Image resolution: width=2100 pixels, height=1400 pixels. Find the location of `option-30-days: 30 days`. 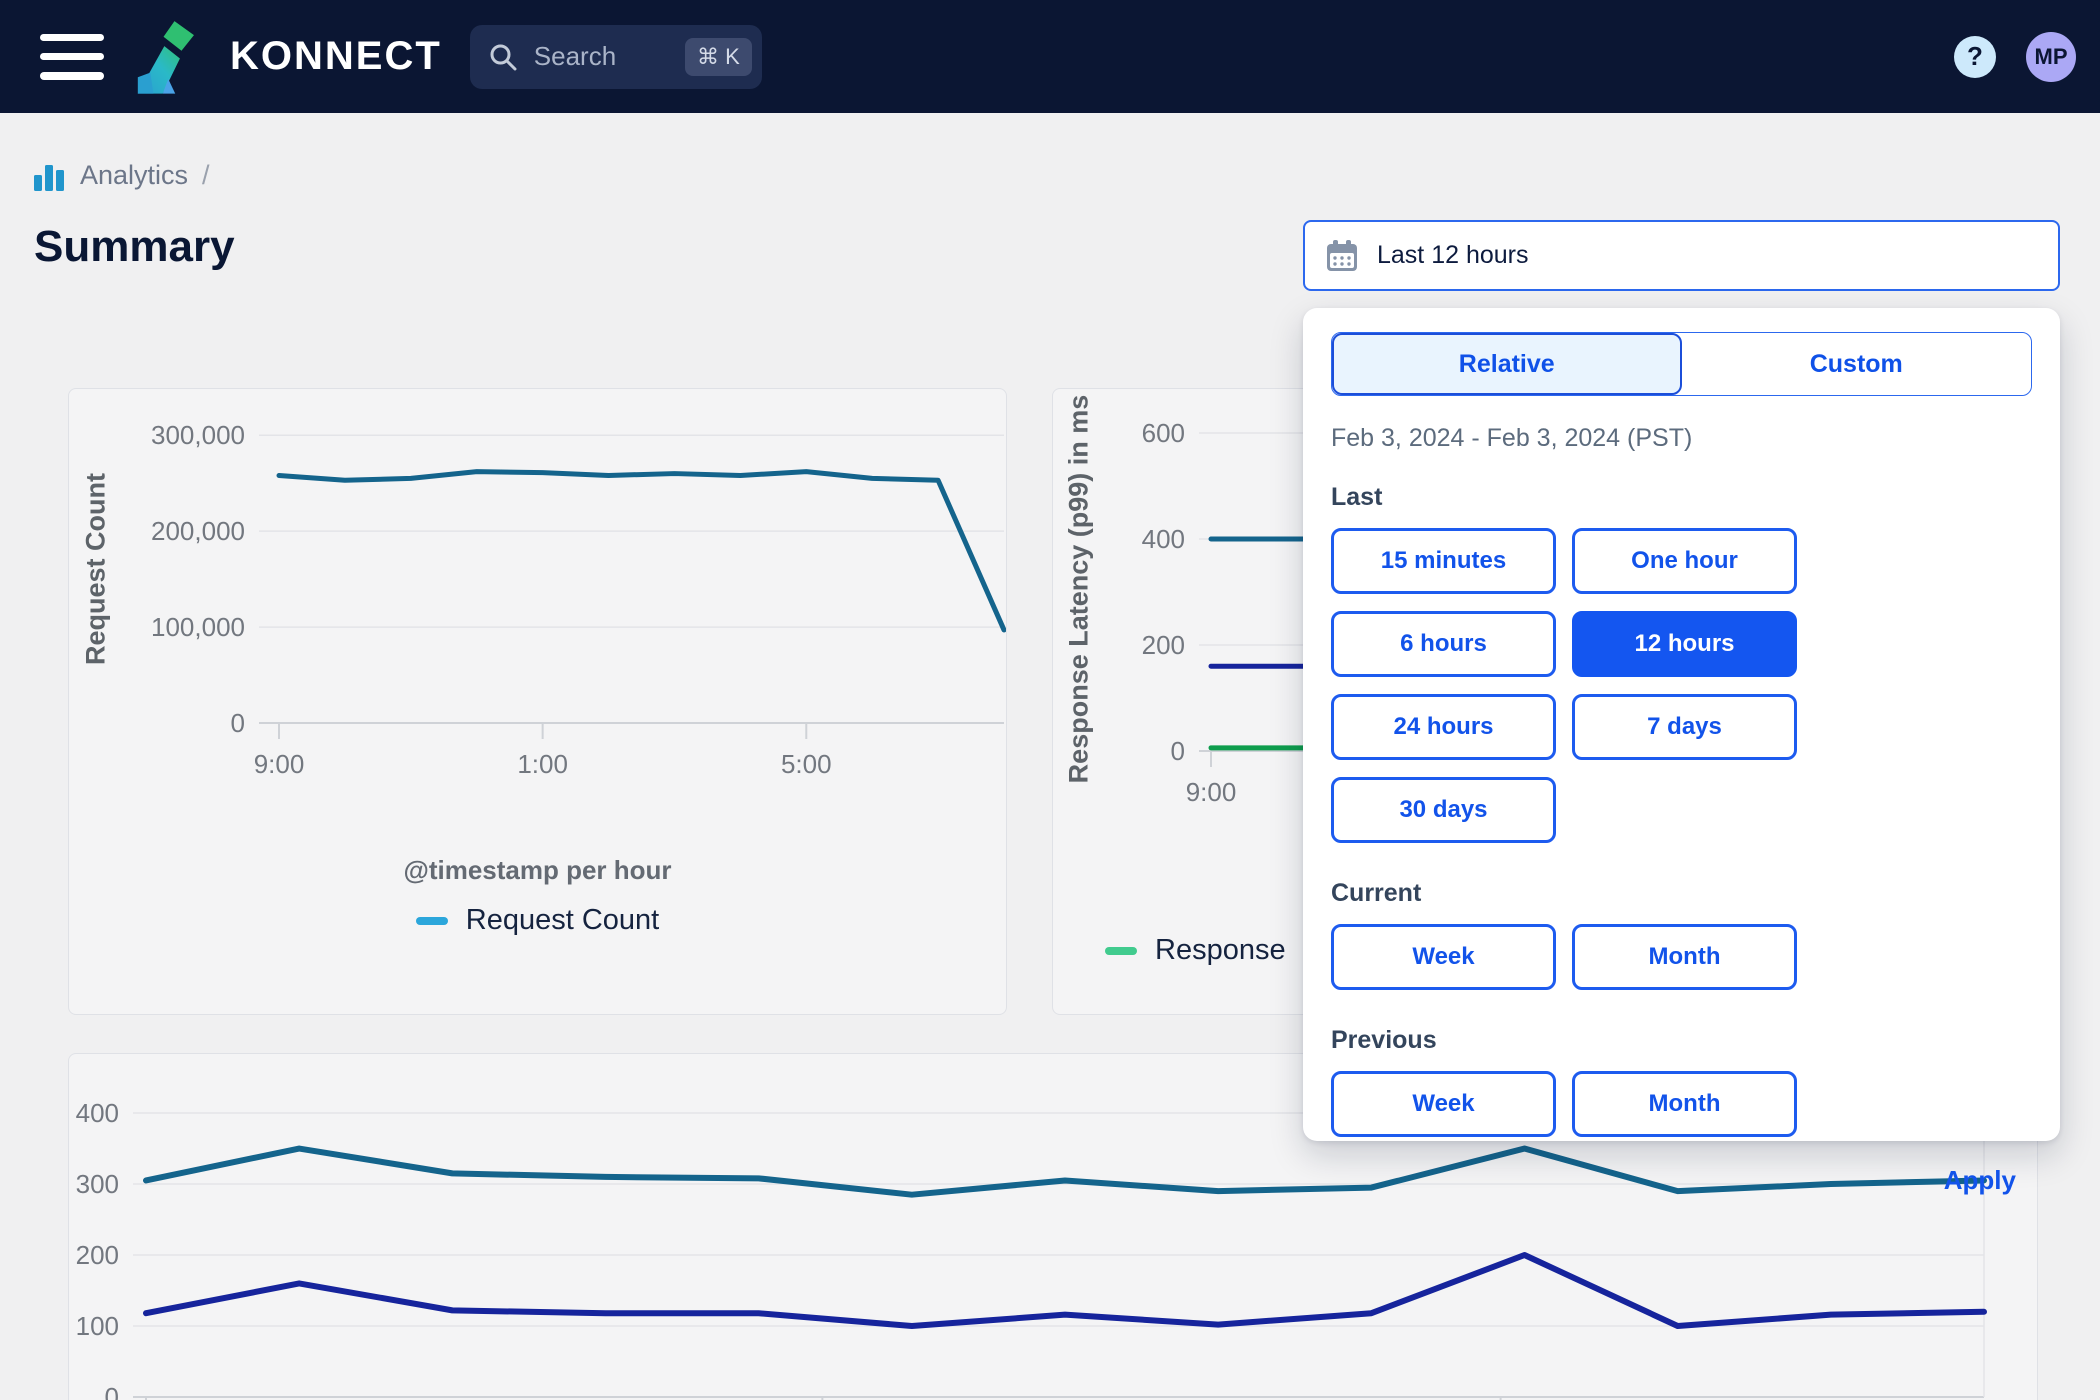

option-30-days: 30 days is located at coordinates (1443, 810).